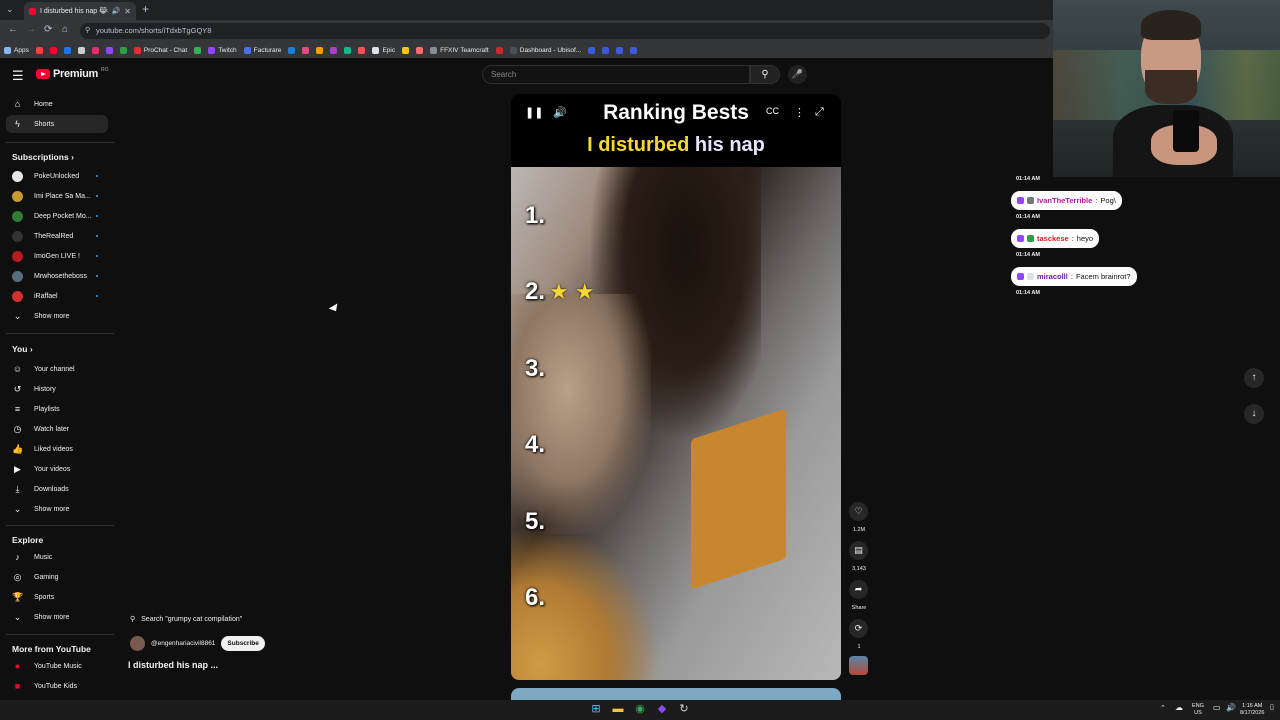  What do you see at coordinates (57, 236) in the screenshot?
I see `sidebar-sub-therealred: TheRealRed` at bounding box center [57, 236].